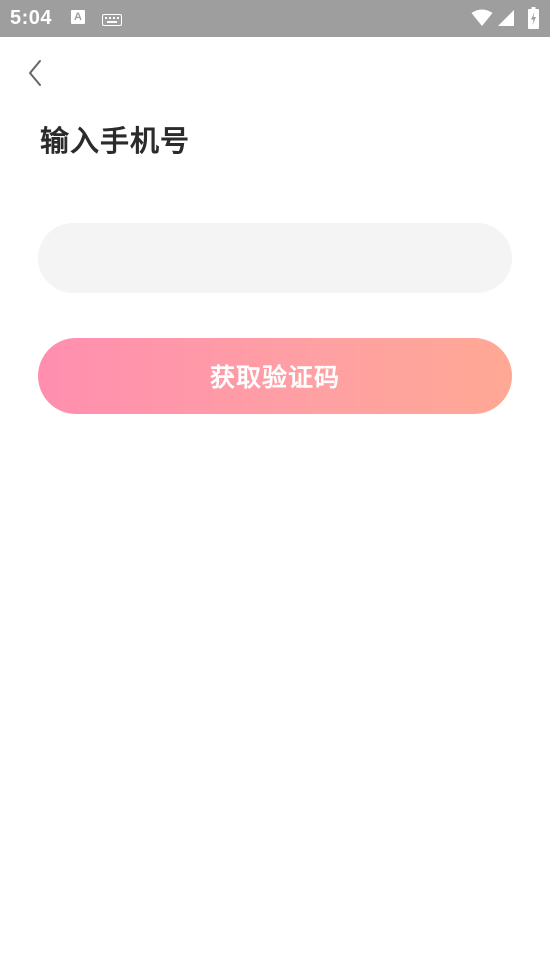  What do you see at coordinates (275, 258) in the screenshot?
I see `phone-number-input` at bounding box center [275, 258].